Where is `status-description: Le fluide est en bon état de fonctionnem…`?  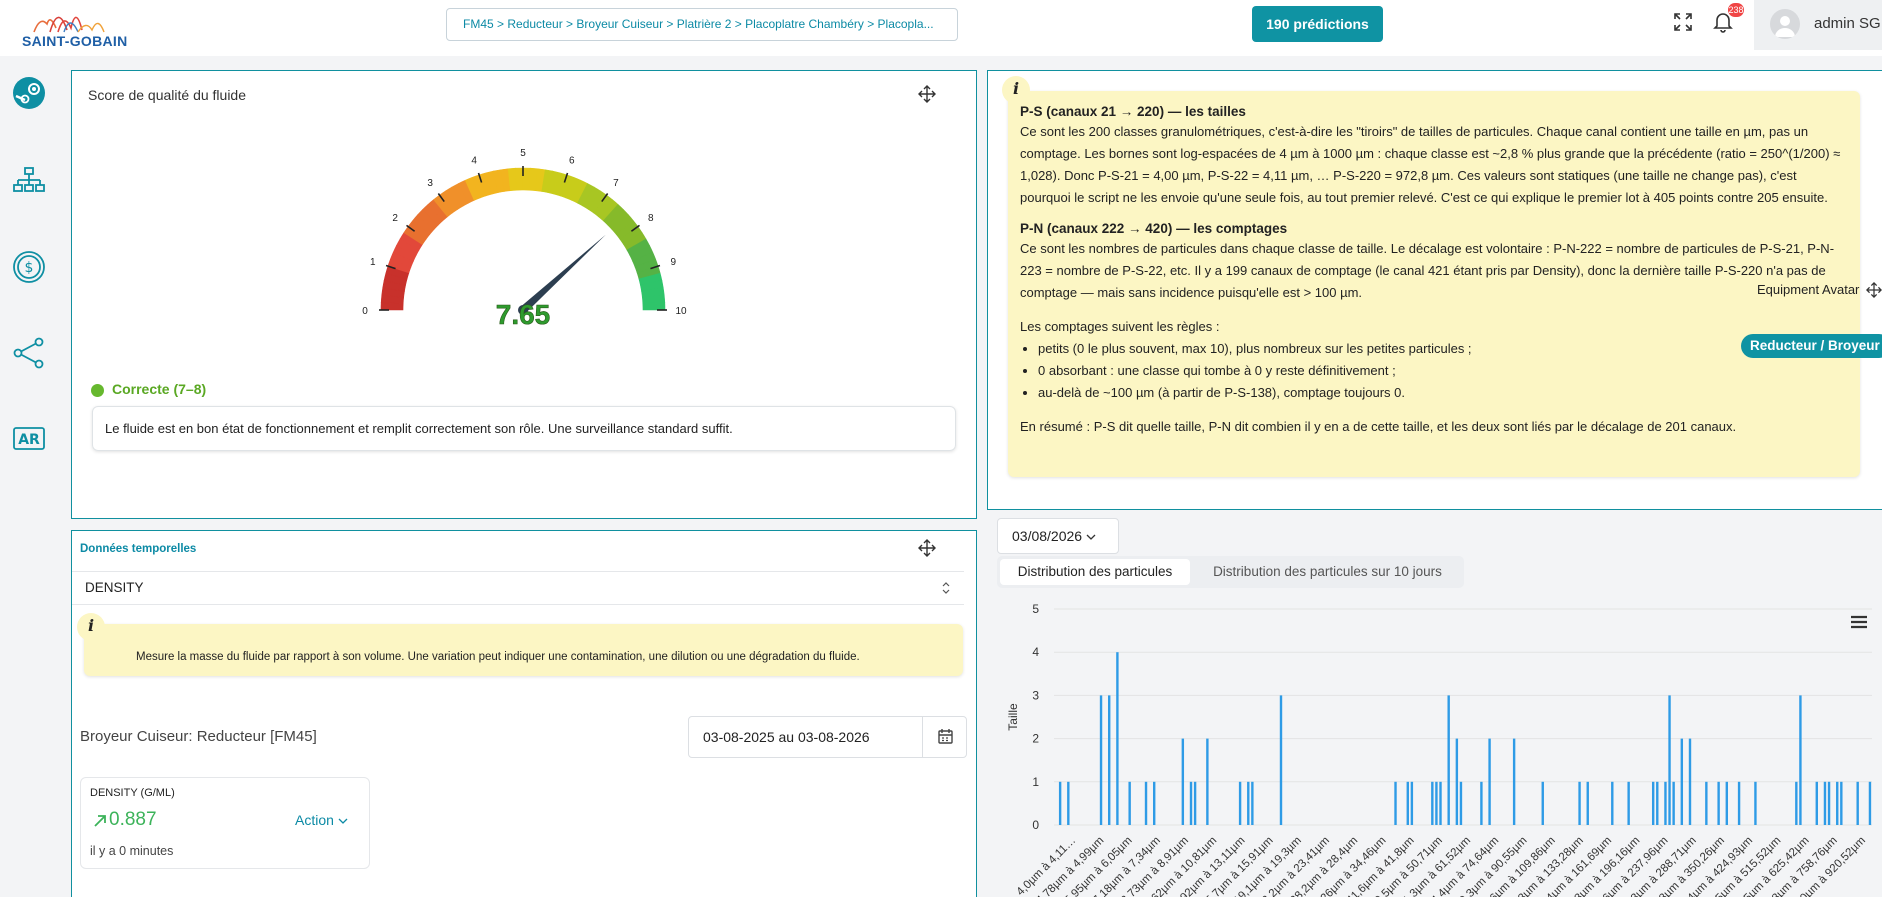
status-description: Le fluide est en bon état de fonctionnem… is located at coordinates (524, 428).